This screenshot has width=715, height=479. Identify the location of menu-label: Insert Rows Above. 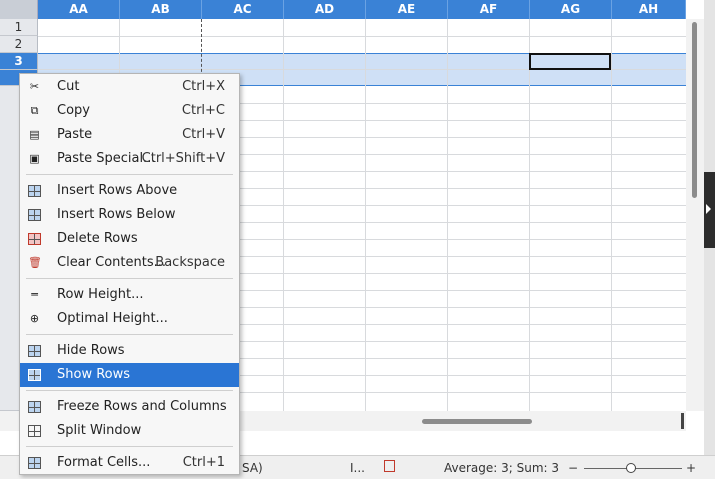
(117, 190).